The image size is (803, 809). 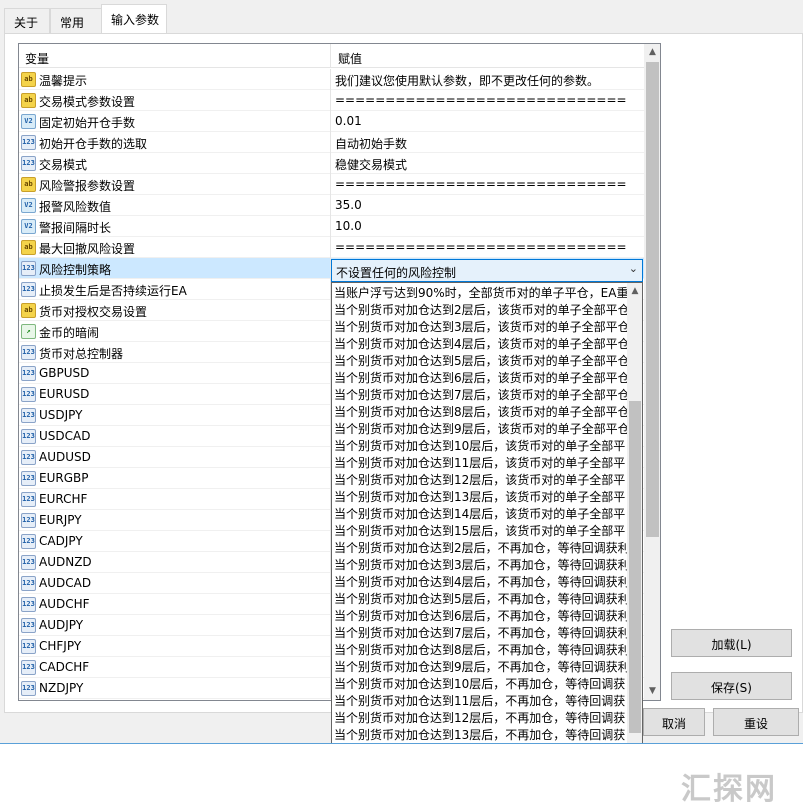 I want to click on parameter-name: USDCAD, so click(x=65, y=436).